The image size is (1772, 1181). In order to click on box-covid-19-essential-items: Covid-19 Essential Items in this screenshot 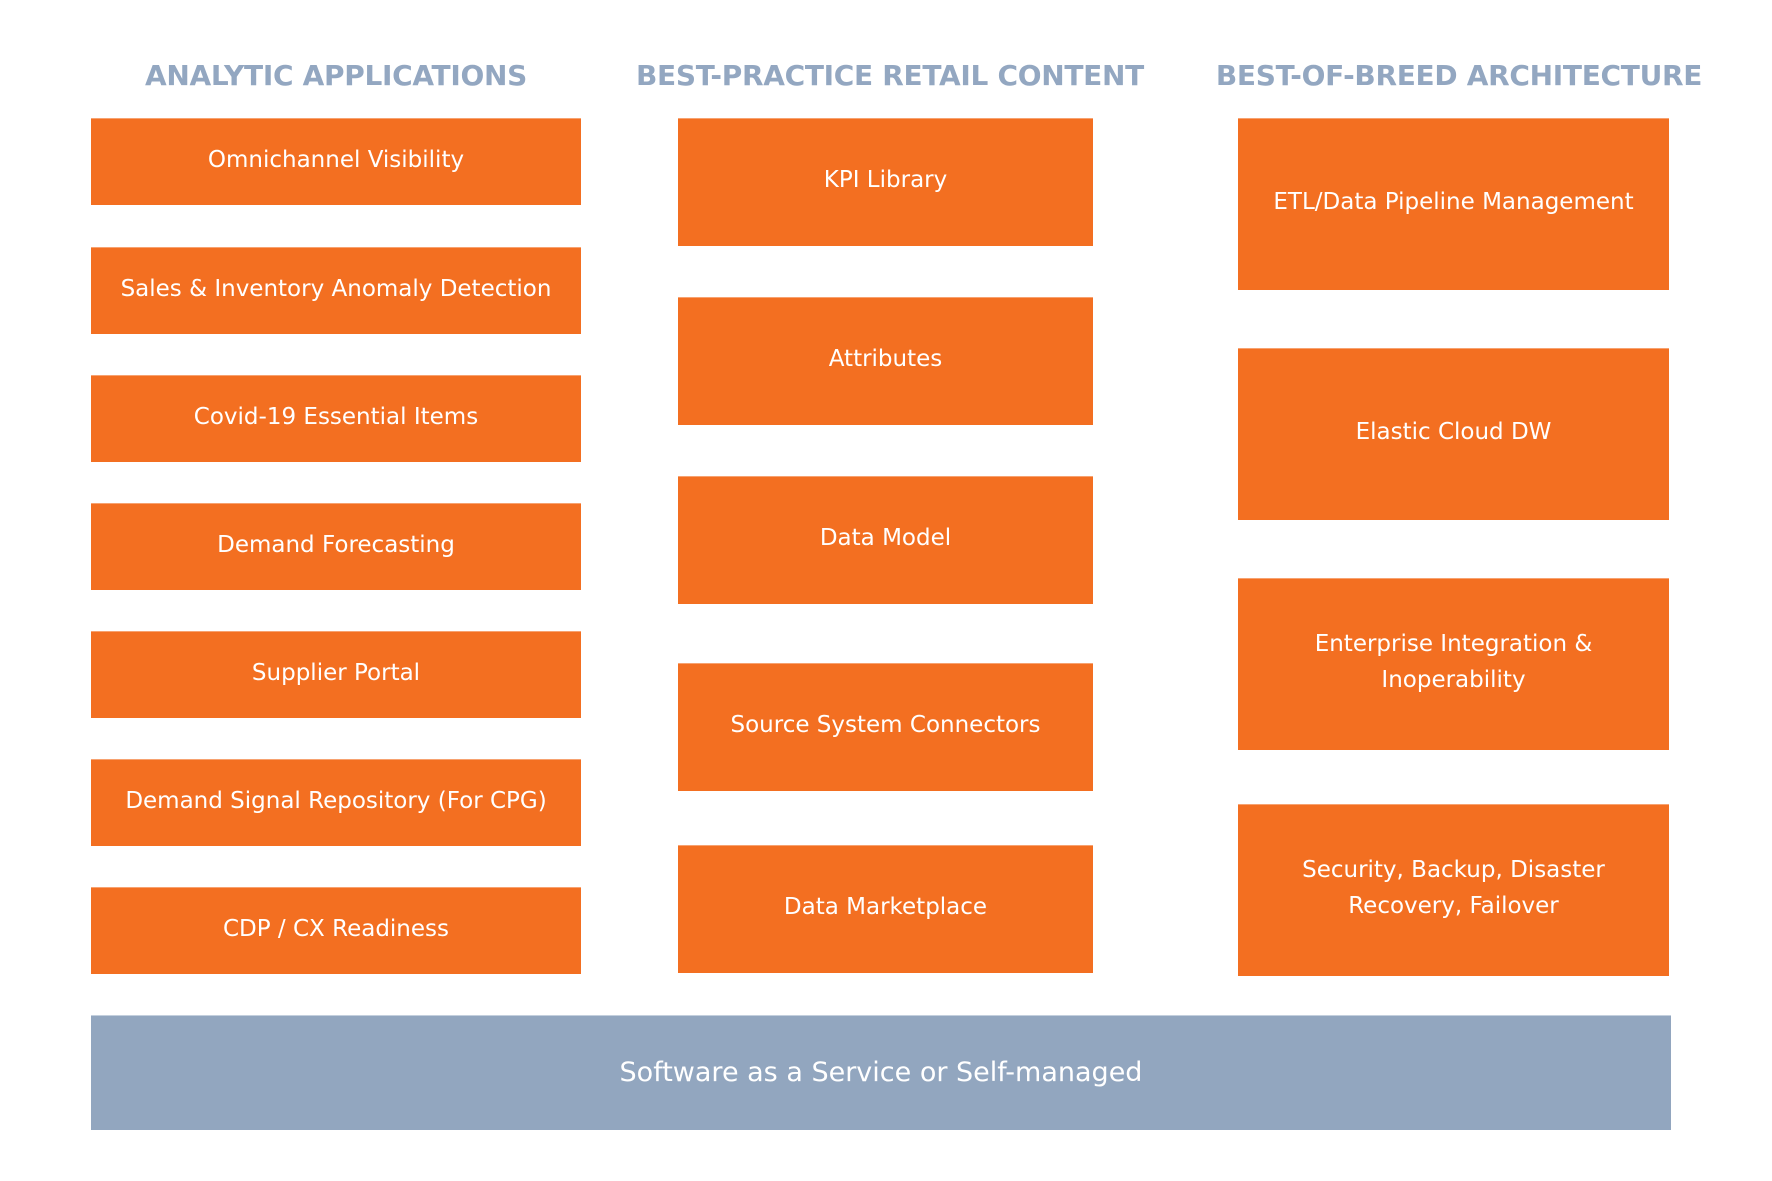, I will do `click(336, 418)`.